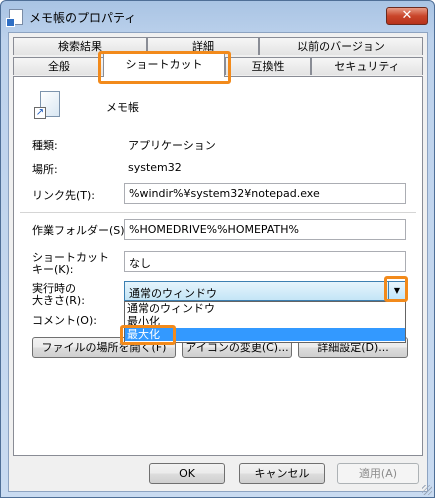  Describe the element at coordinates (378, 473) in the screenshot. I see `apply-button: 適用(A)` at that location.